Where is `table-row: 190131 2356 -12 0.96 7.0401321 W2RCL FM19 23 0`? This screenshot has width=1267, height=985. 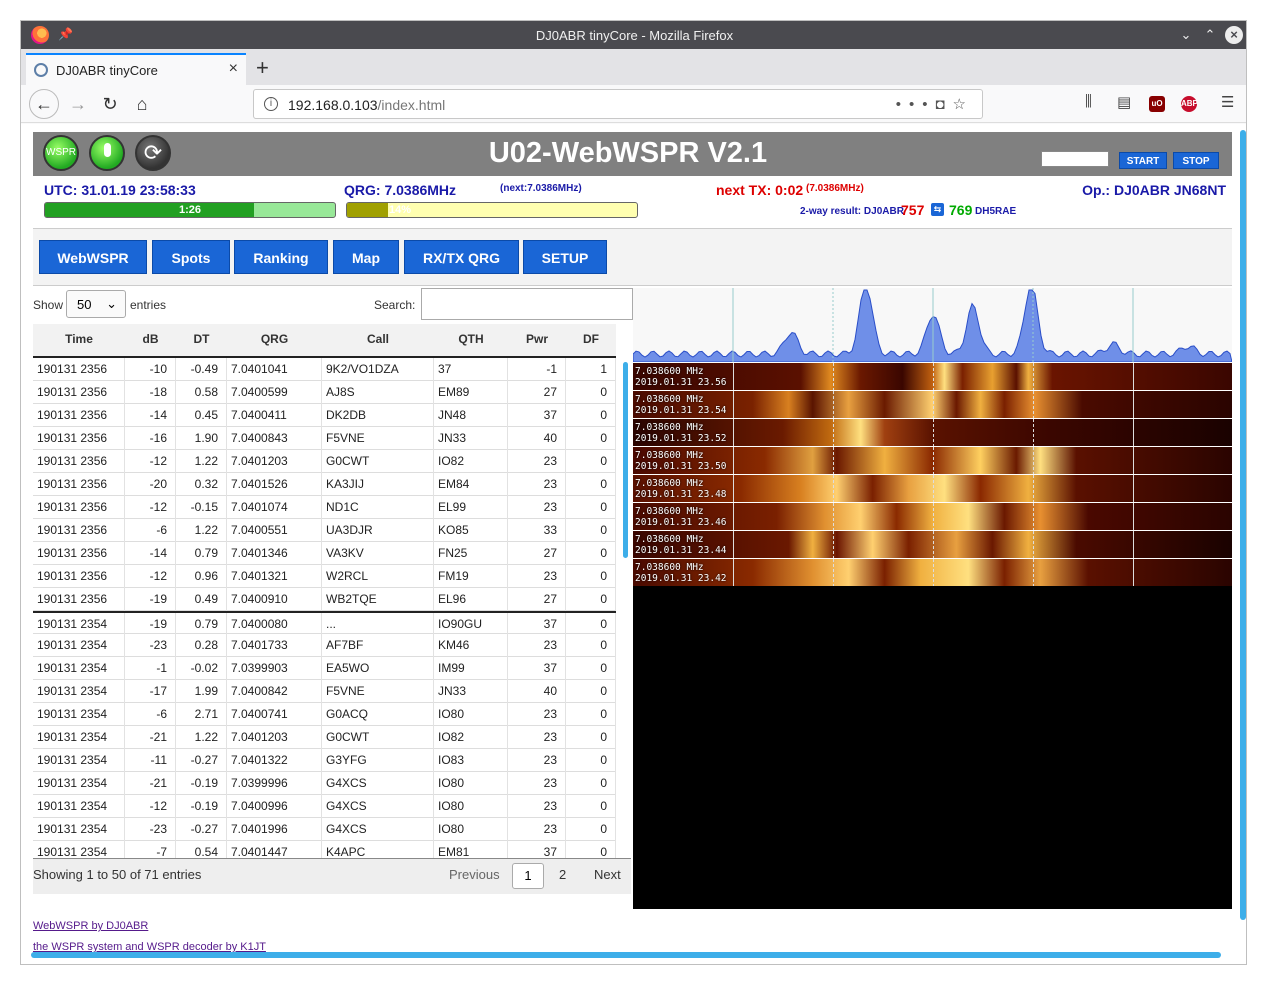 table-row: 190131 2356 -12 0.96 7.0401321 W2RCL FM19 23 0 is located at coordinates (324, 576).